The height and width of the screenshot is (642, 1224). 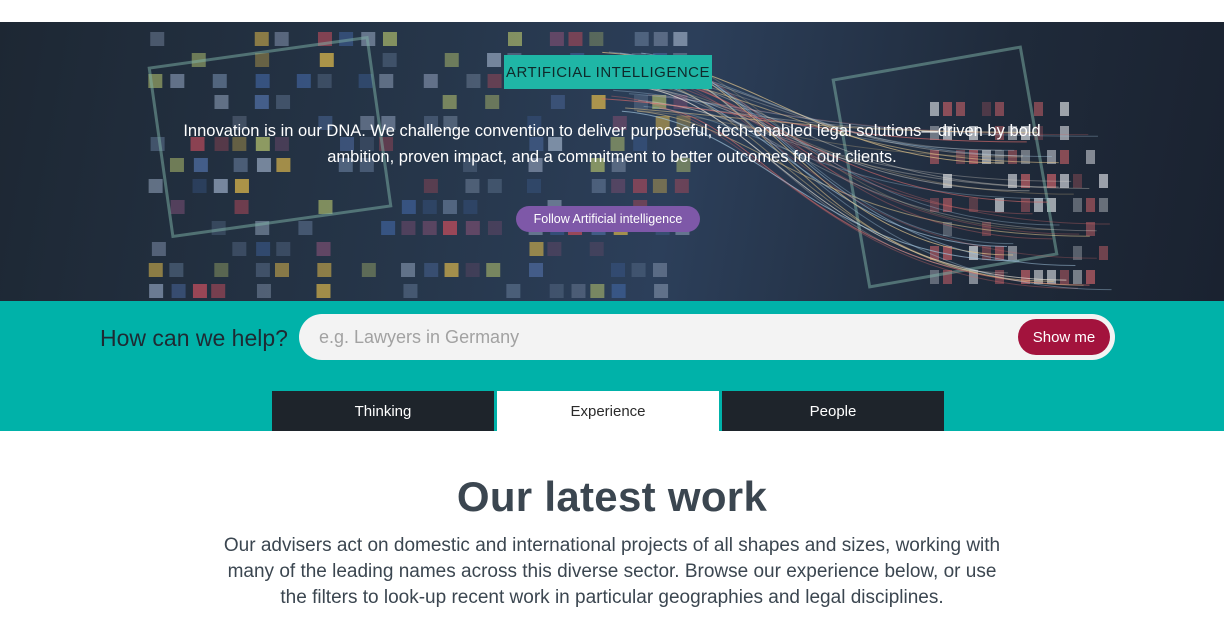 What do you see at coordinates (608, 72) in the screenshot?
I see `topic-tag: ARTIFICIAL INTELLIGENCE` at bounding box center [608, 72].